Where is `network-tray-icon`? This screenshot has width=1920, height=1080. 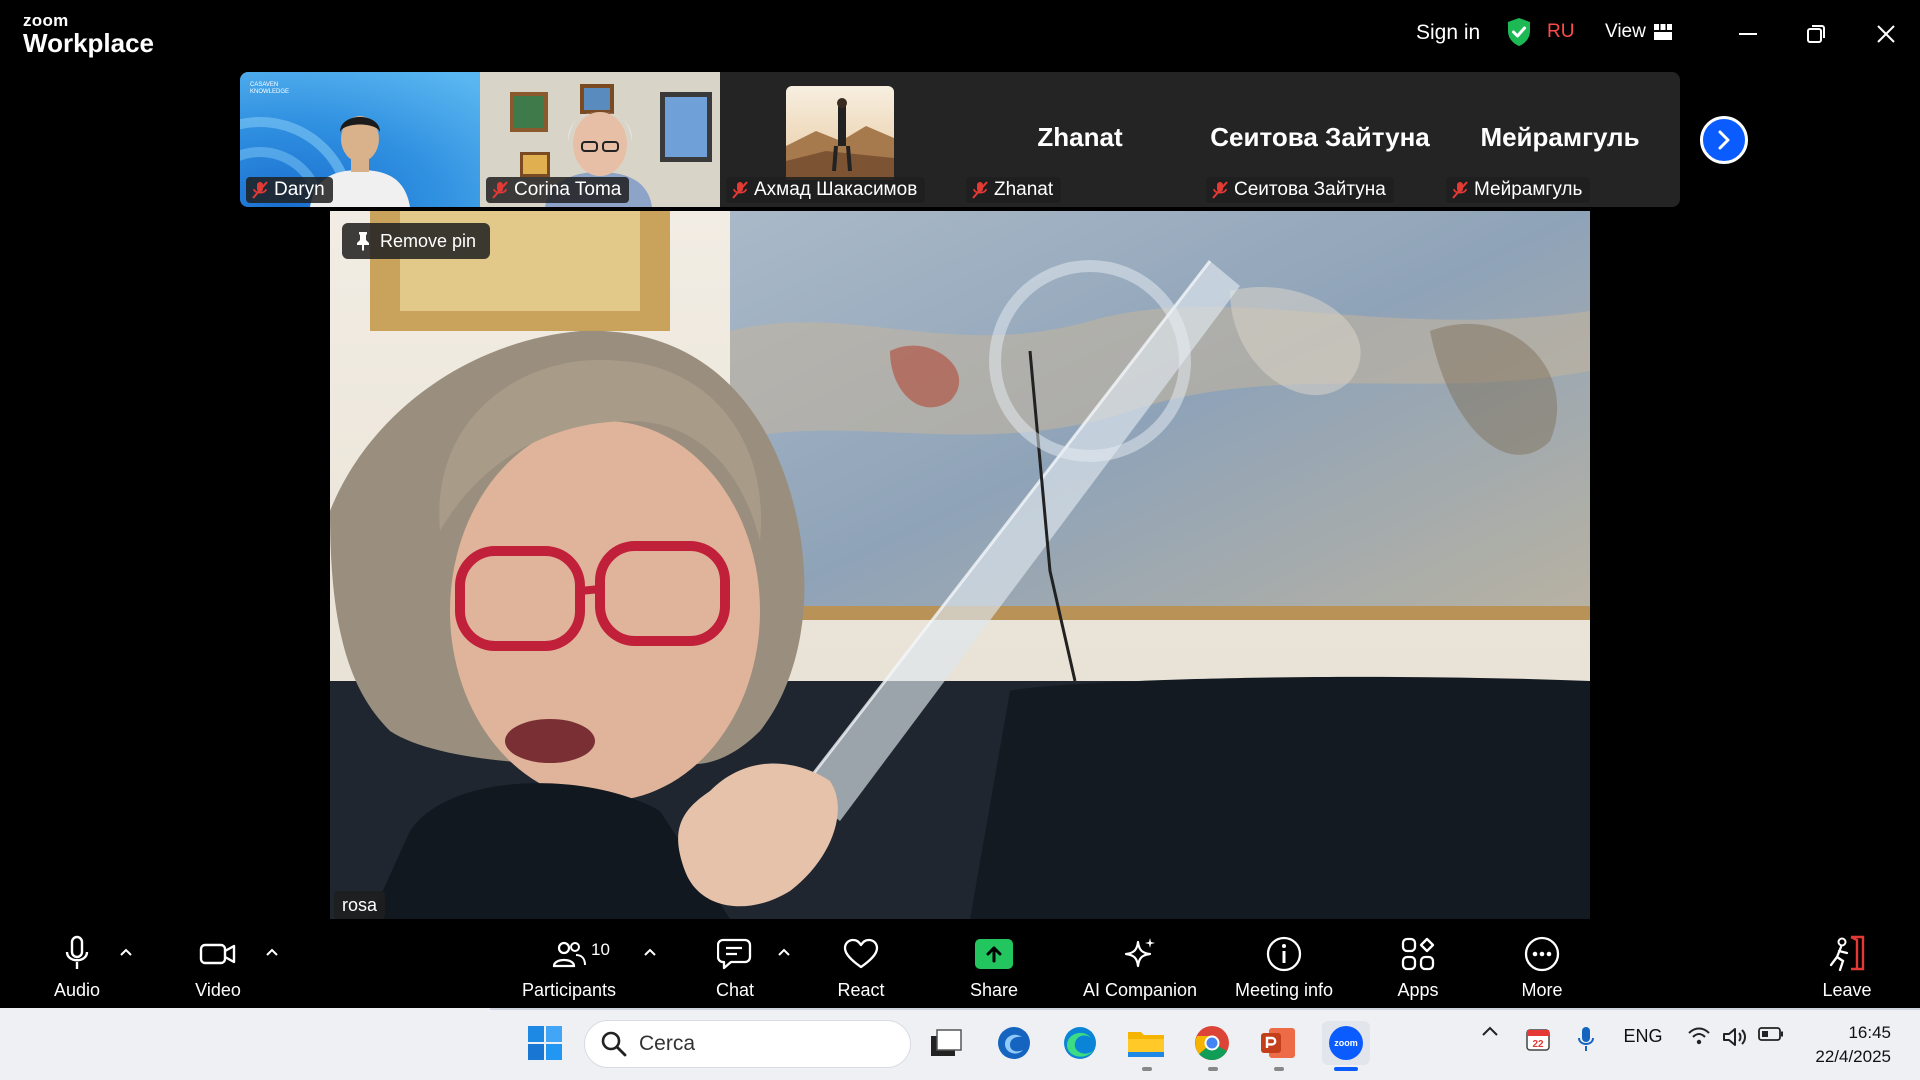
network-tray-icon is located at coordinates (1699, 1036).